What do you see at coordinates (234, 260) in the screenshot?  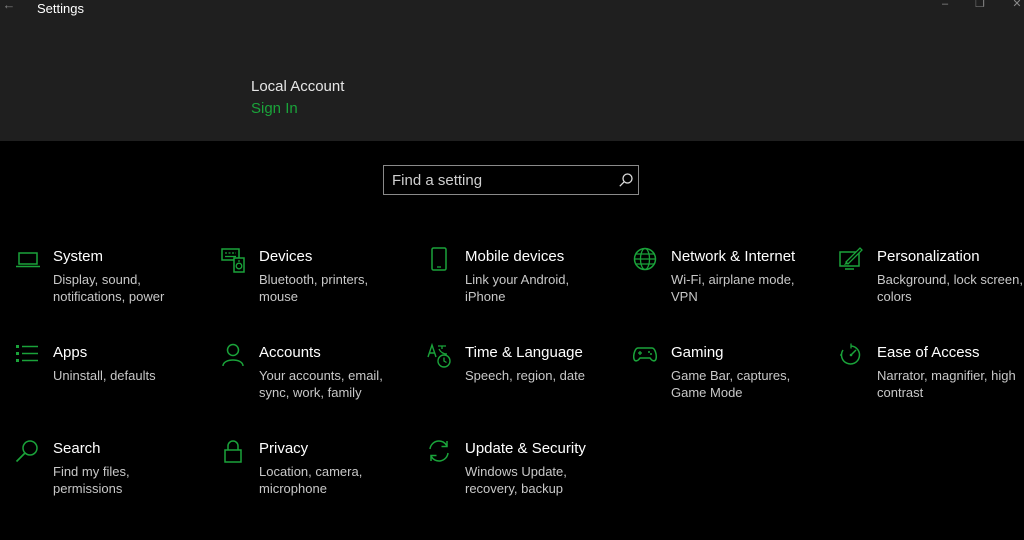 I see `keyboard-speaker-icon` at bounding box center [234, 260].